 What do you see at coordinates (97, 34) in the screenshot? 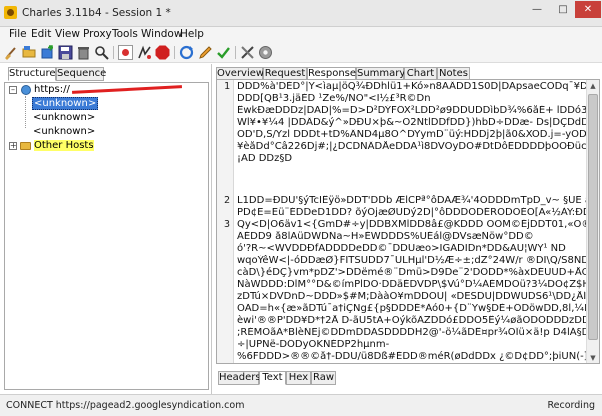
I see `menu-proxy: Proxy` at bounding box center [97, 34].